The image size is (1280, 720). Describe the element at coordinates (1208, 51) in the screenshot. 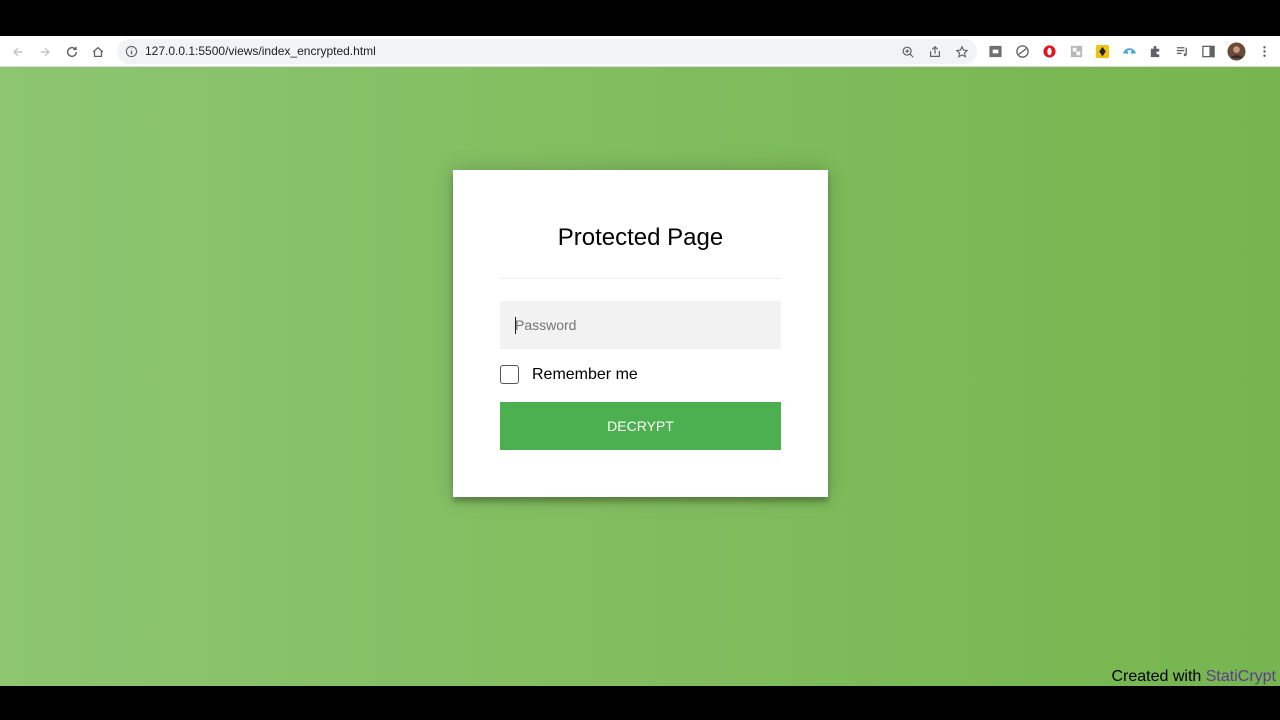

I see `side-panel-icon` at that location.